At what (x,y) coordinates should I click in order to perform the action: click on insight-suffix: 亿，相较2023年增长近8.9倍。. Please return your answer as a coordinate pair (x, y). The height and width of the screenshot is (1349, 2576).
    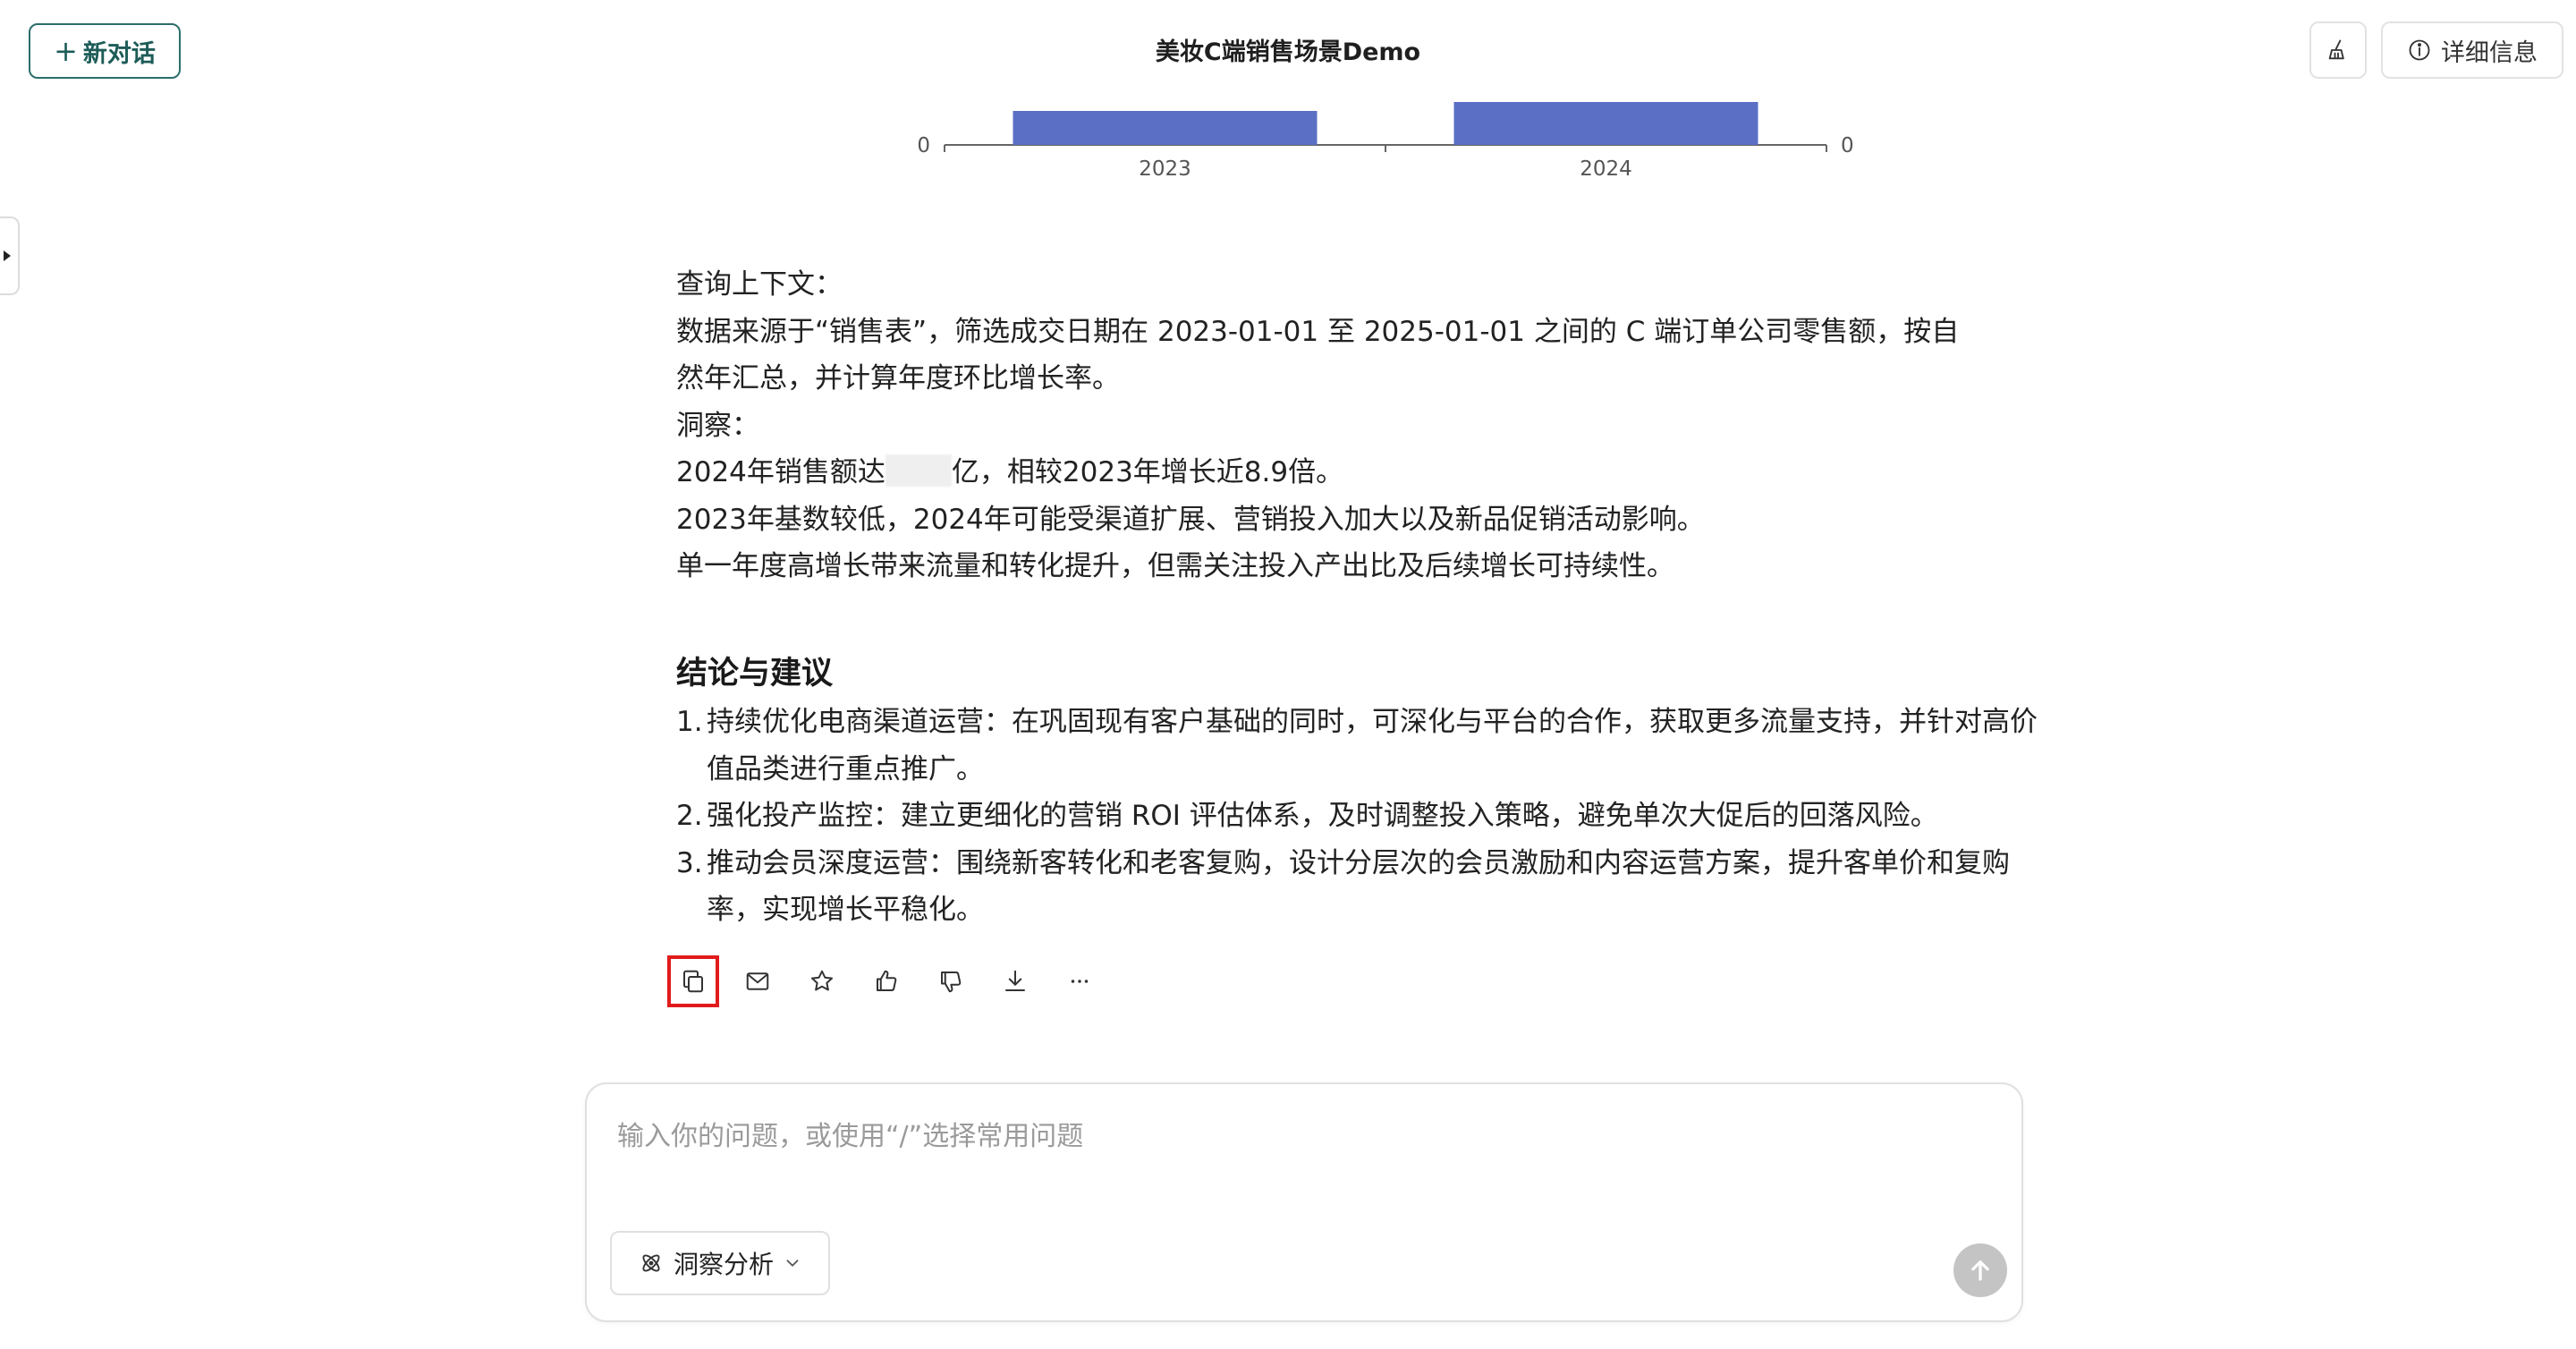
    Looking at the image, I should click on (1147, 472).